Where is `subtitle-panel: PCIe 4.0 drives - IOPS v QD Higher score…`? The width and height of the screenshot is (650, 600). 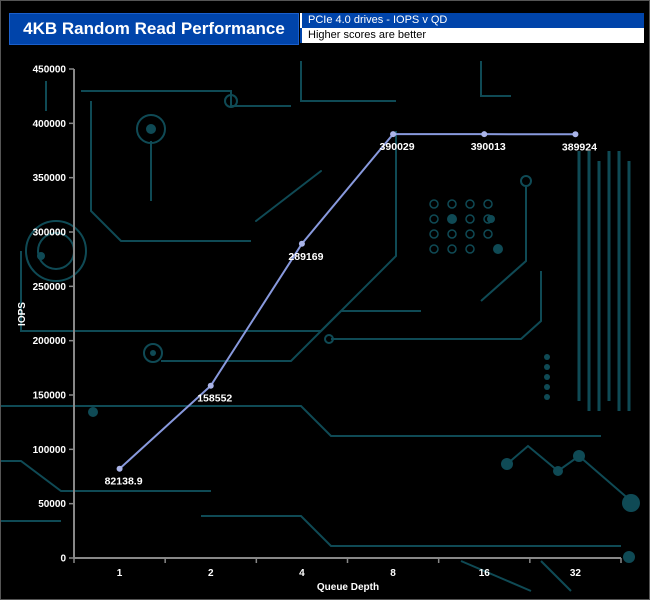 subtitle-panel: PCIe 4.0 drives - IOPS v QD Higher score… is located at coordinates (472, 28).